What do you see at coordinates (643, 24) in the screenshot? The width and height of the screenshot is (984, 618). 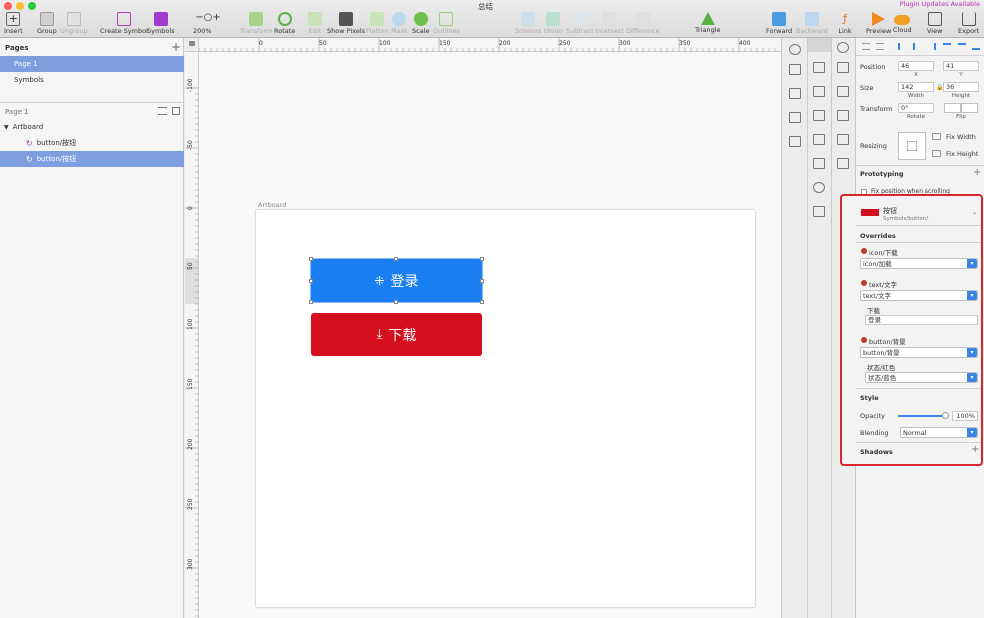 I see `difference-button: Difference` at bounding box center [643, 24].